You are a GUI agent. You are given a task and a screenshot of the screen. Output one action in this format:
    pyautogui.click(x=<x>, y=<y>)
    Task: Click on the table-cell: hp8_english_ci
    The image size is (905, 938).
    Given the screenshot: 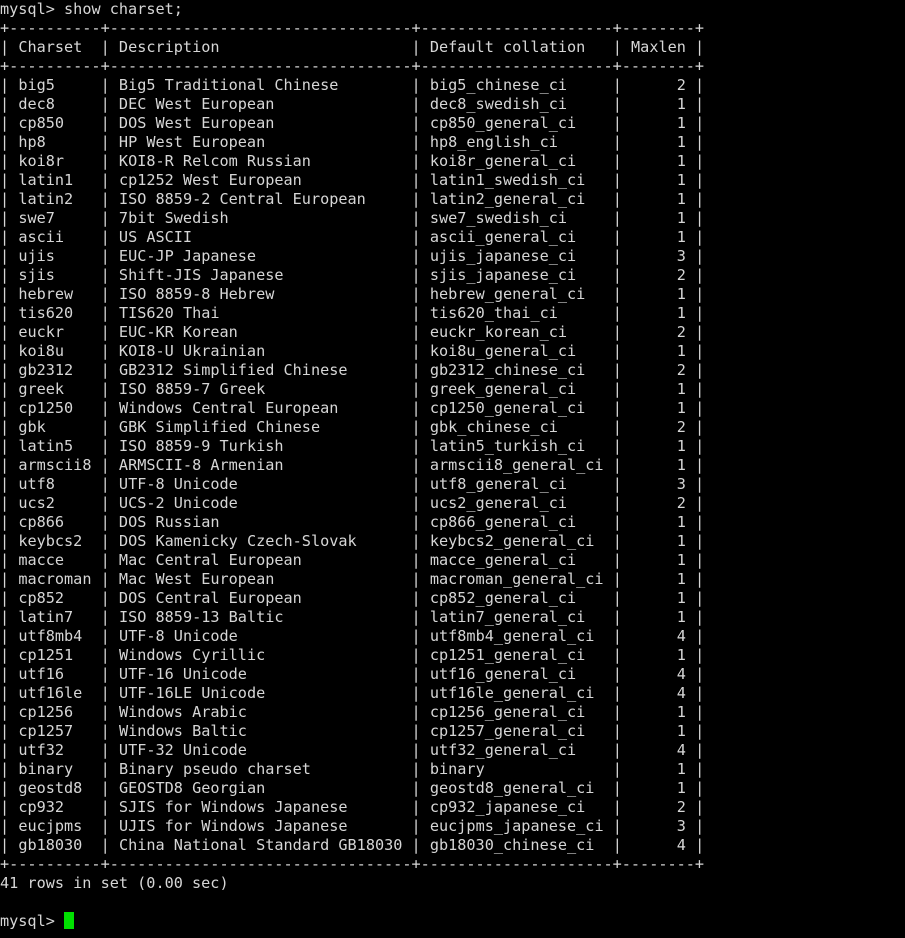 What is the action you would take?
    pyautogui.click(x=493, y=142)
    